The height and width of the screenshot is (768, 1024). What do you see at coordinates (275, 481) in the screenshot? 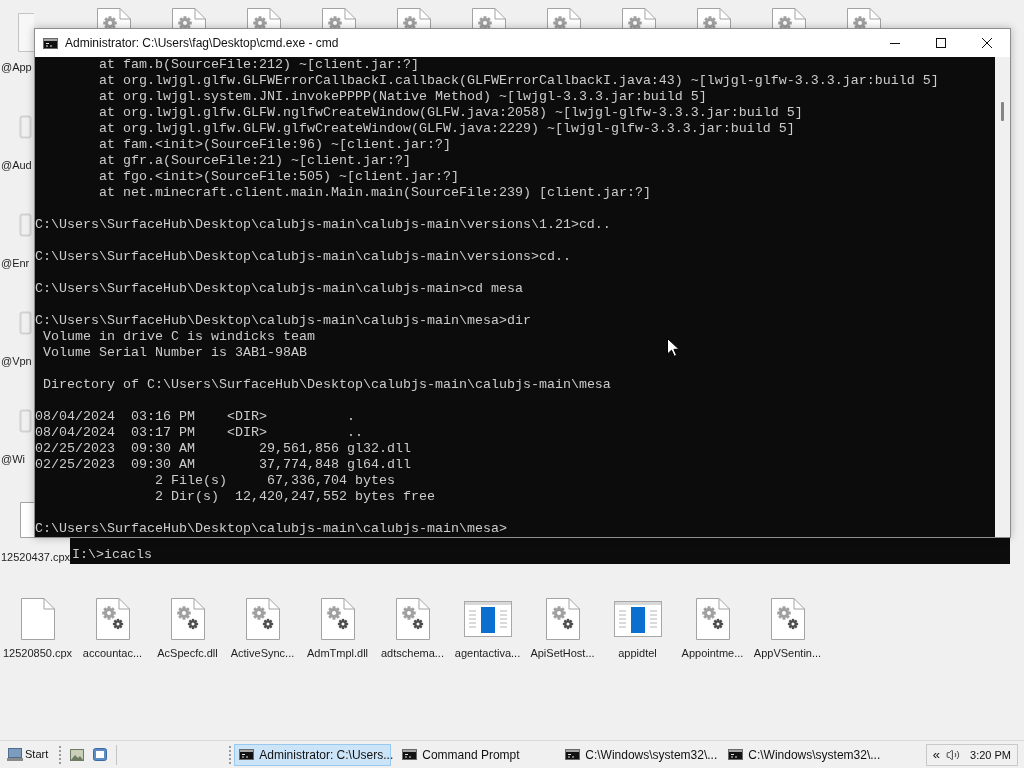
I see `console-line: 2 File(s) 67,336,704 bytes` at bounding box center [275, 481].